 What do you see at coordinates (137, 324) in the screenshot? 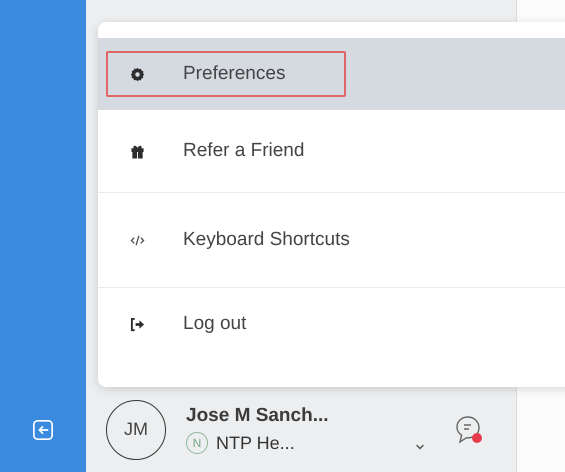
I see `logout-icon` at bounding box center [137, 324].